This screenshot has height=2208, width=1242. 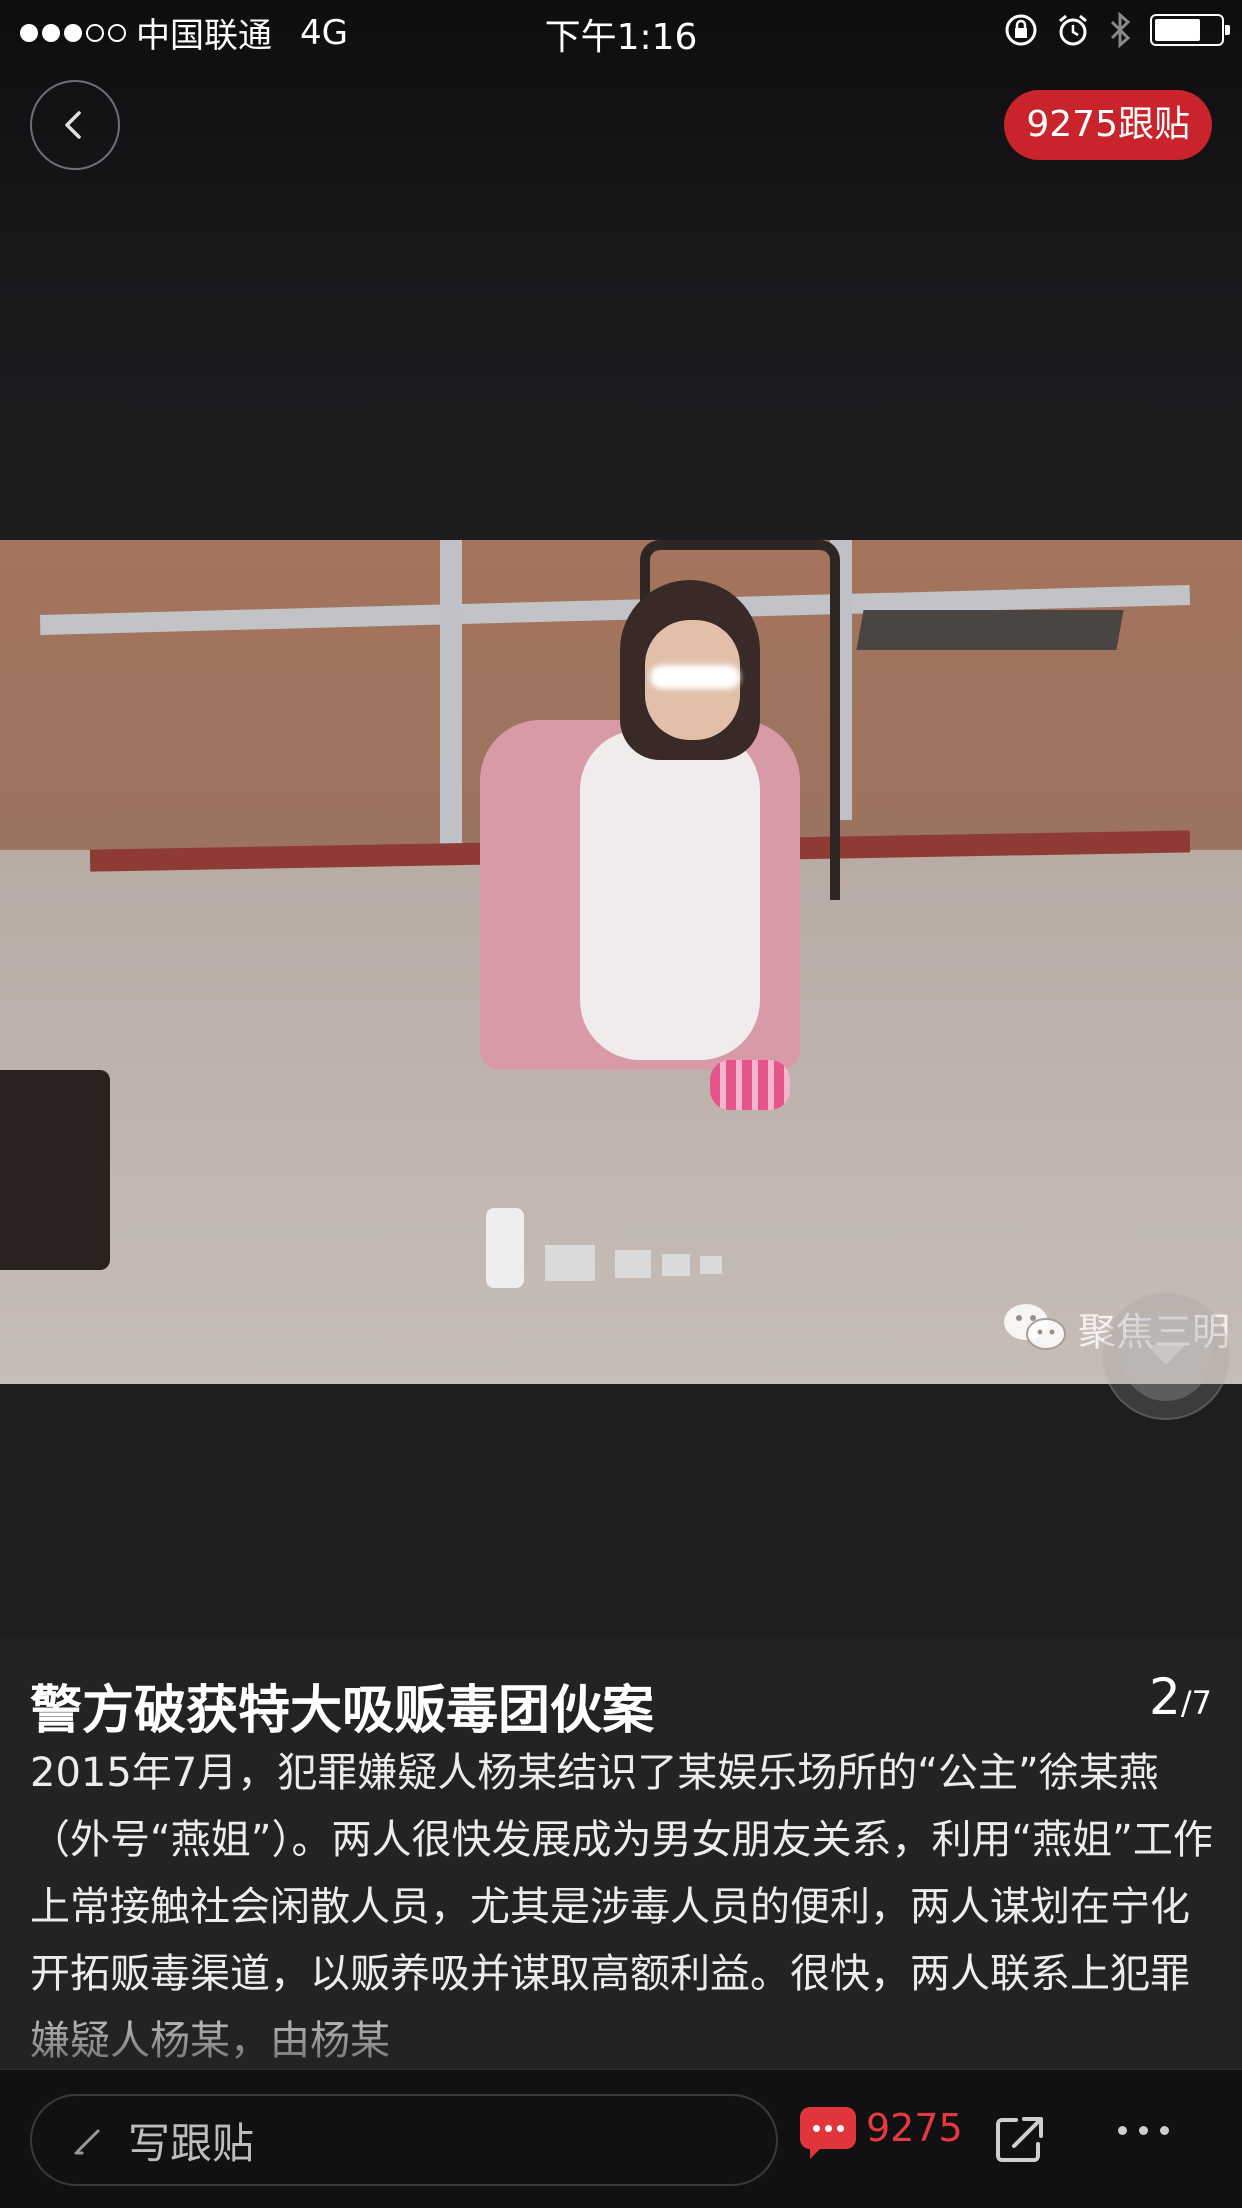 I want to click on page-total: /7, so click(x=1196, y=1703).